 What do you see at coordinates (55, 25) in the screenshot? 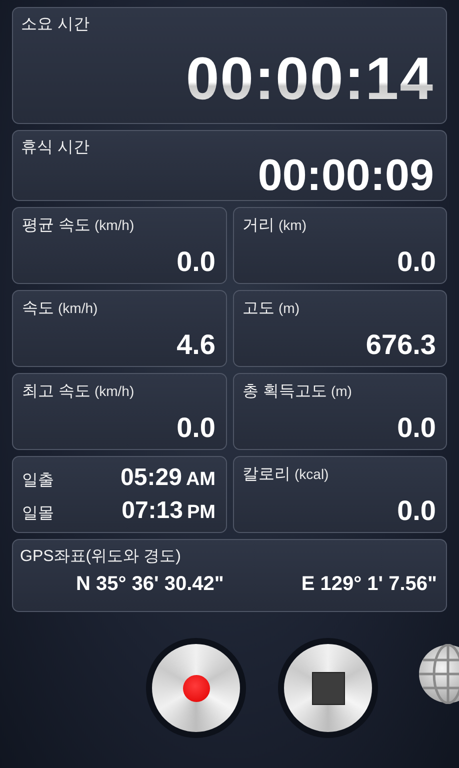
I see `elapsed-time-label: 소요 시간` at bounding box center [55, 25].